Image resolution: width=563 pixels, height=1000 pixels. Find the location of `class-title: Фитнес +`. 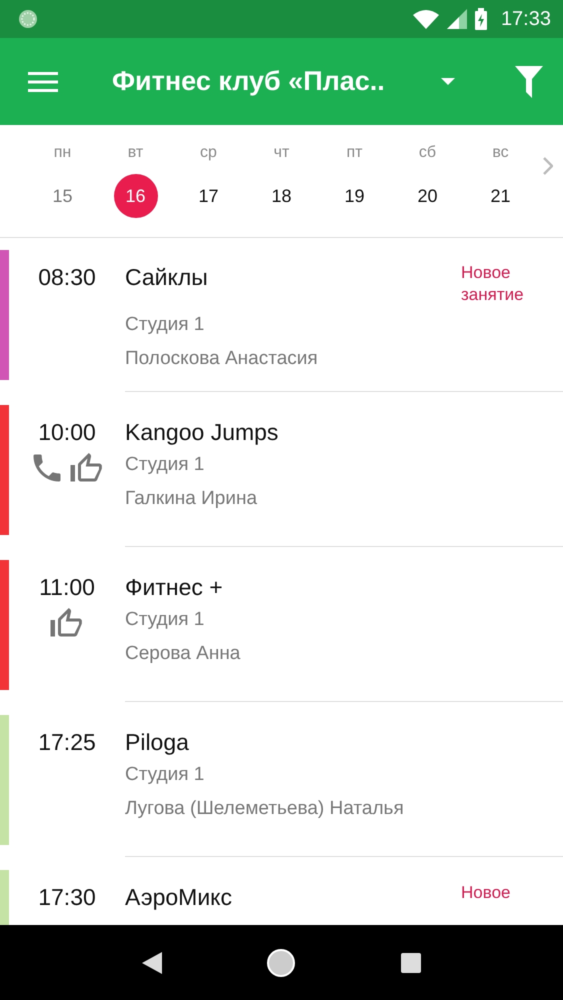

class-title: Фитнес + is located at coordinates (174, 587).